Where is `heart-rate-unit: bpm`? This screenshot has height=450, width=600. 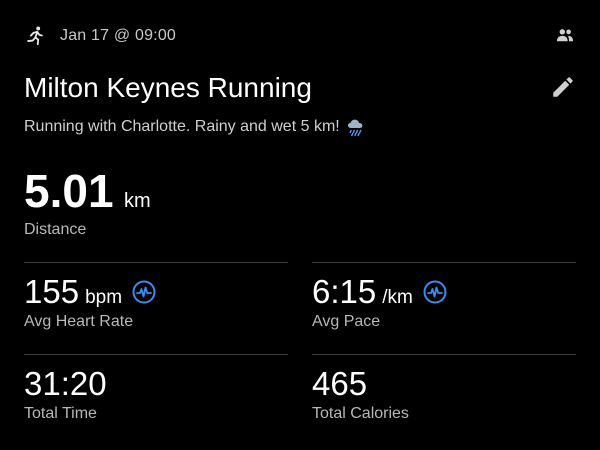
heart-rate-unit: bpm is located at coordinates (104, 297).